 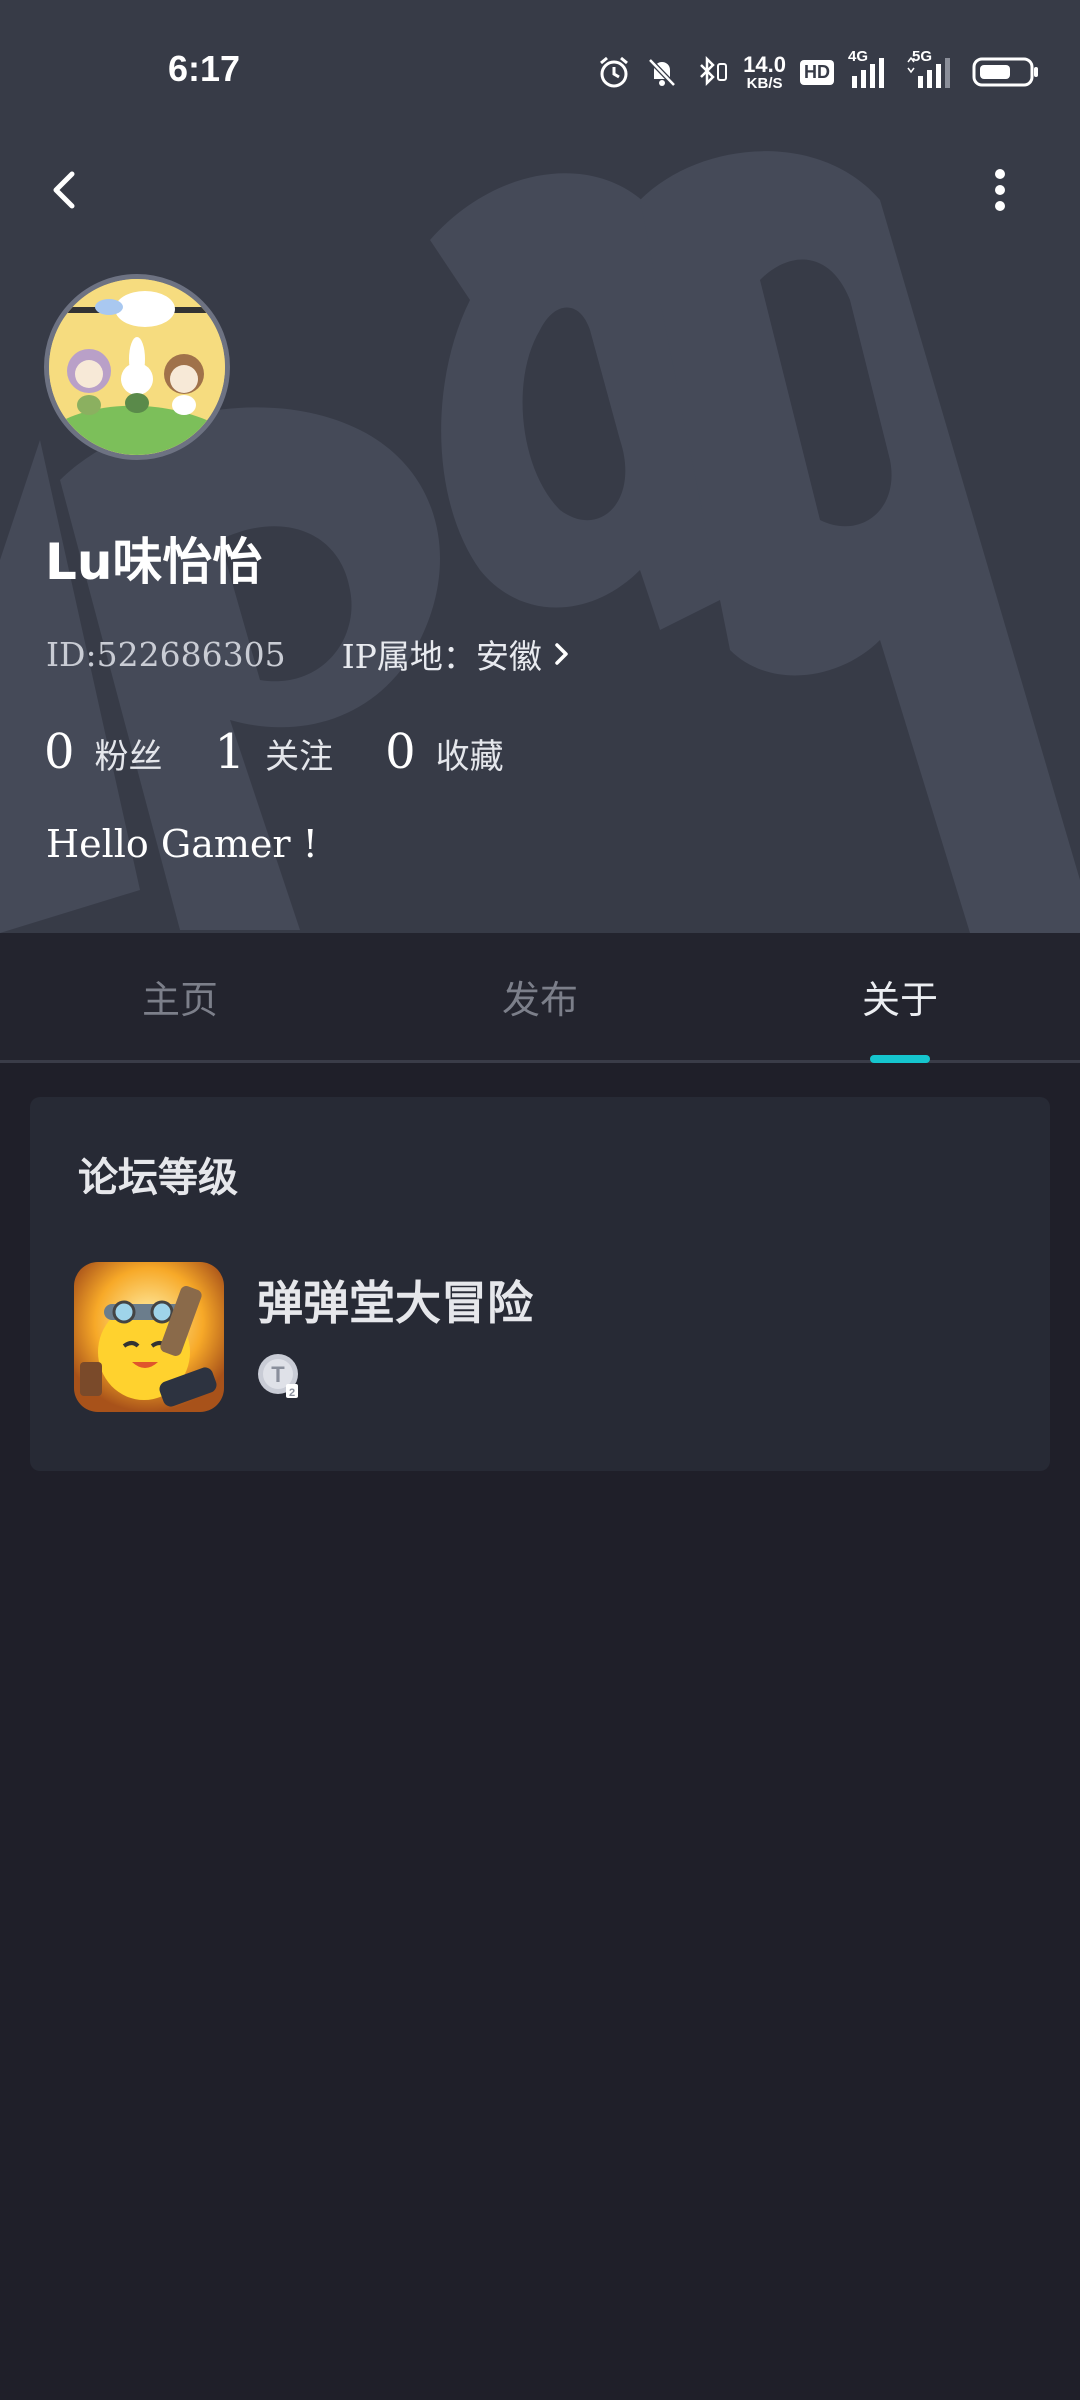 I want to click on stats-row: 0 粉丝 1 关注 0 收藏, so click(x=300, y=752).